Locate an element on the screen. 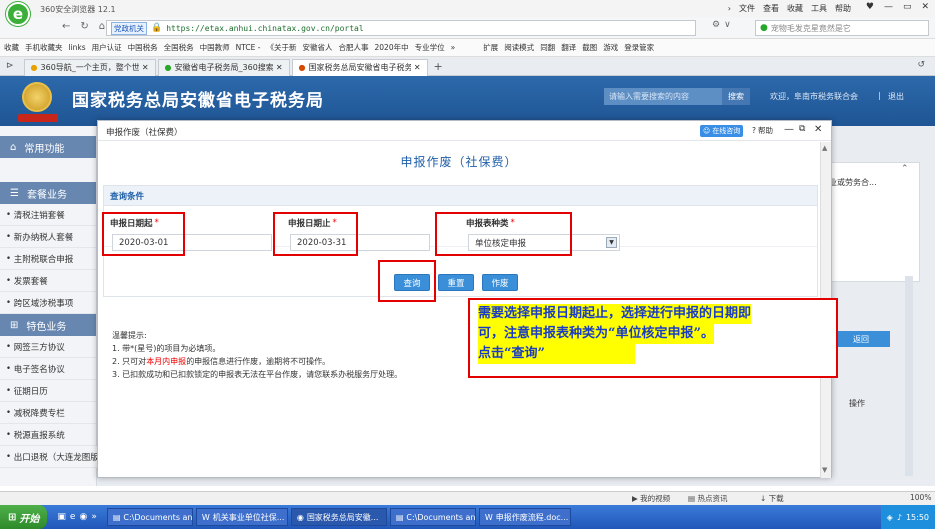 The width and height of the screenshot is (935, 529). menu-icon: › is located at coordinates (729, 8).